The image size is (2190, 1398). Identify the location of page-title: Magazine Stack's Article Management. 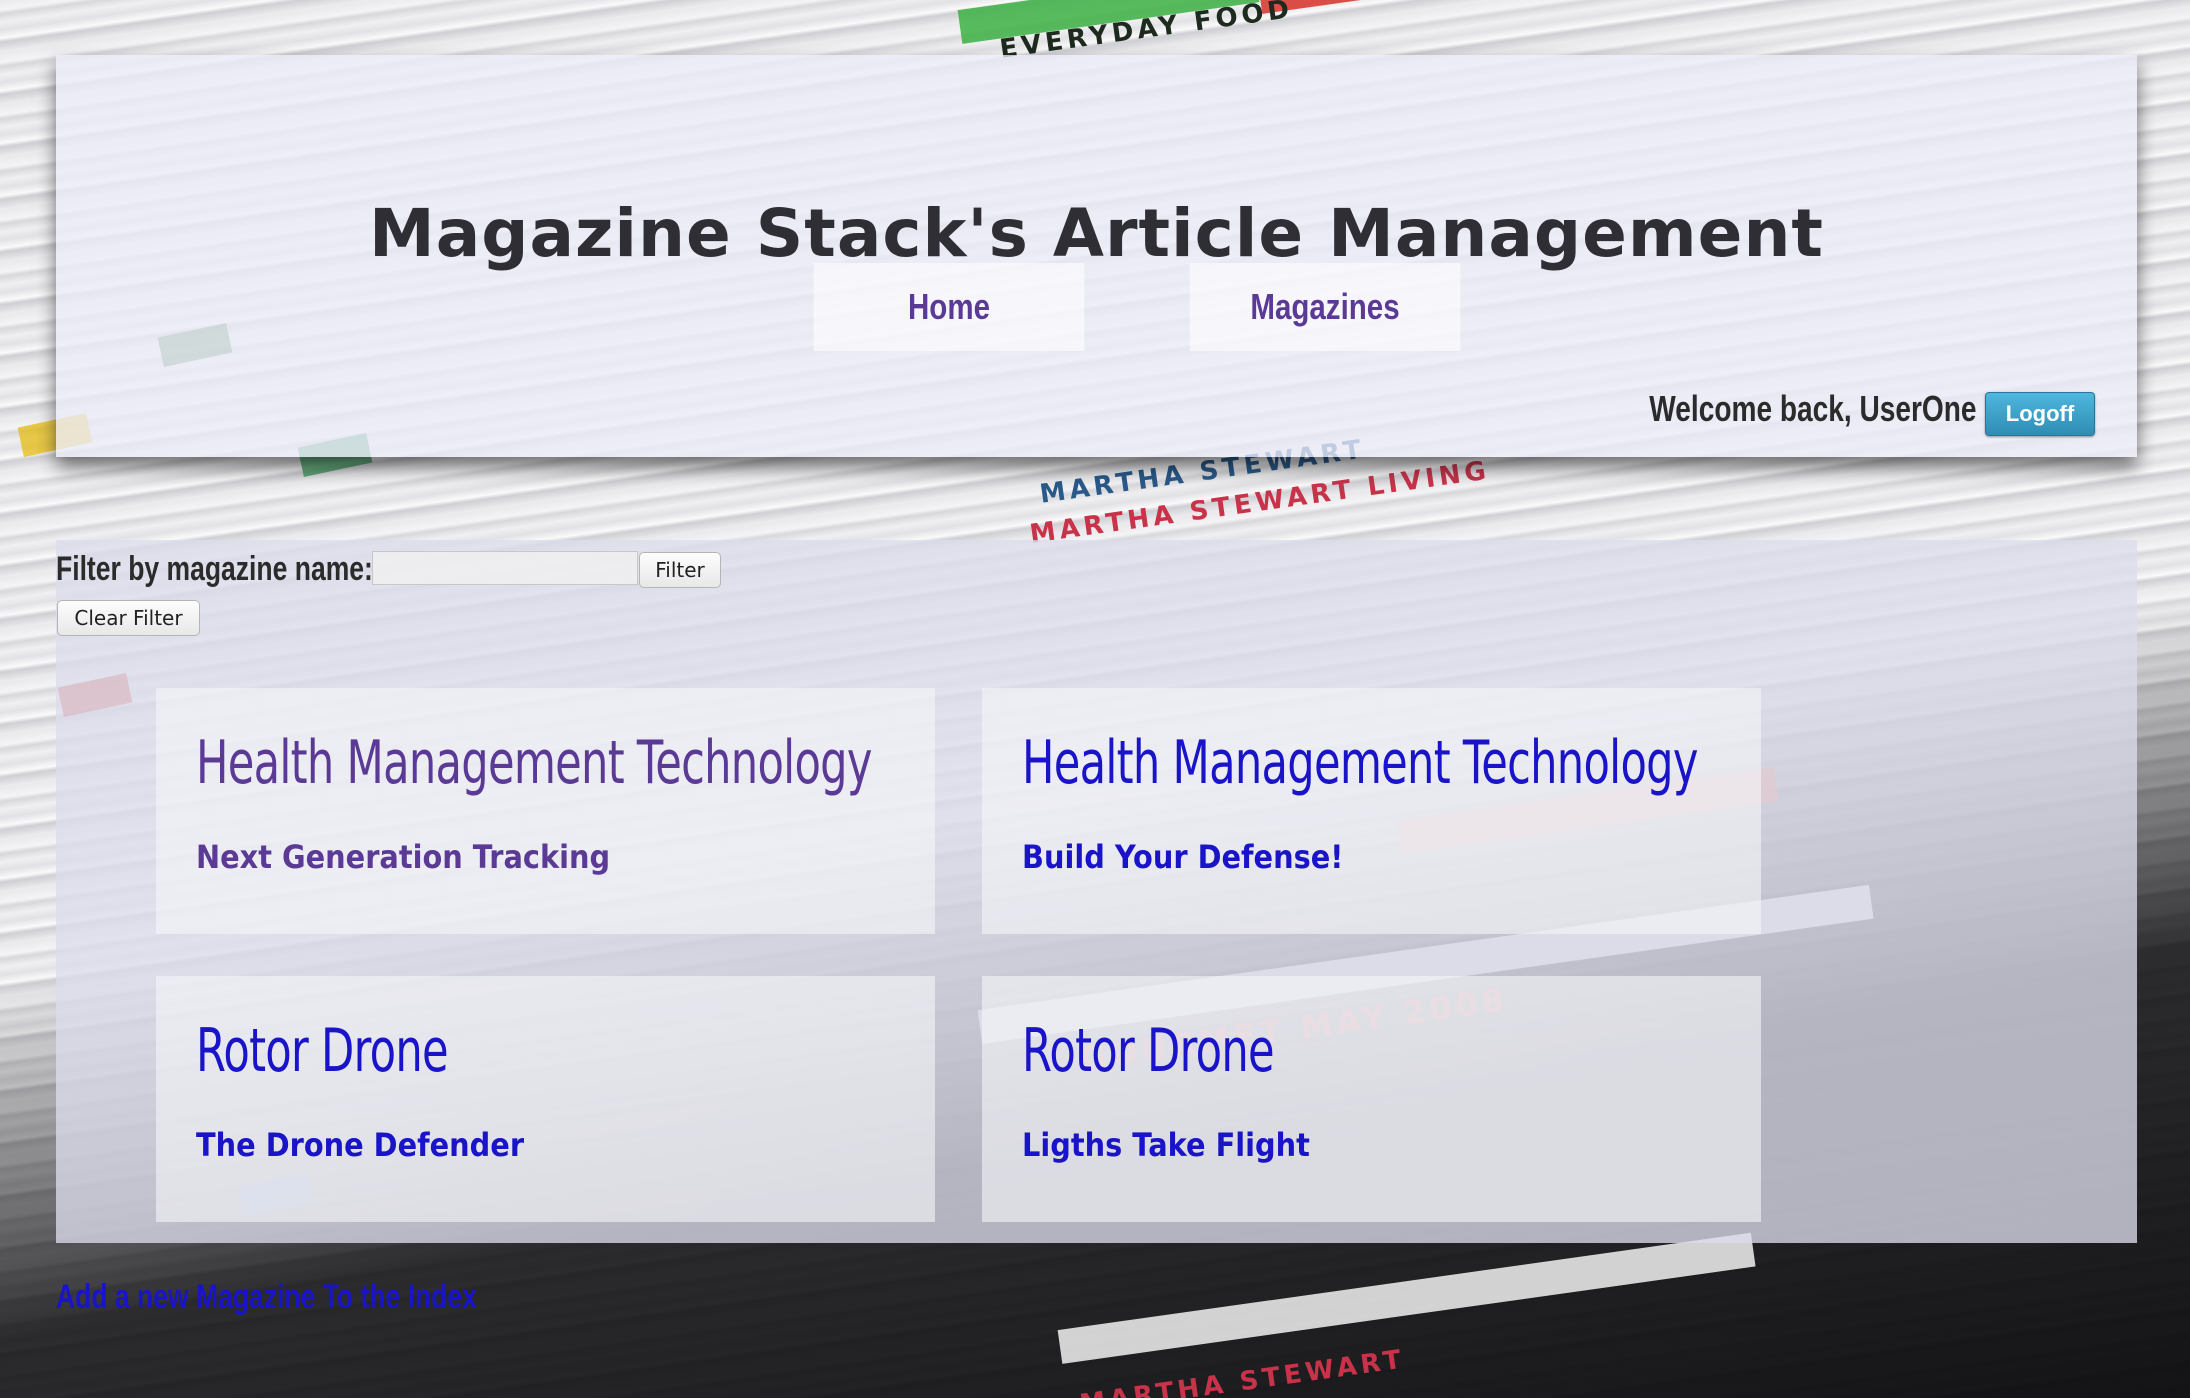
(1096, 233).